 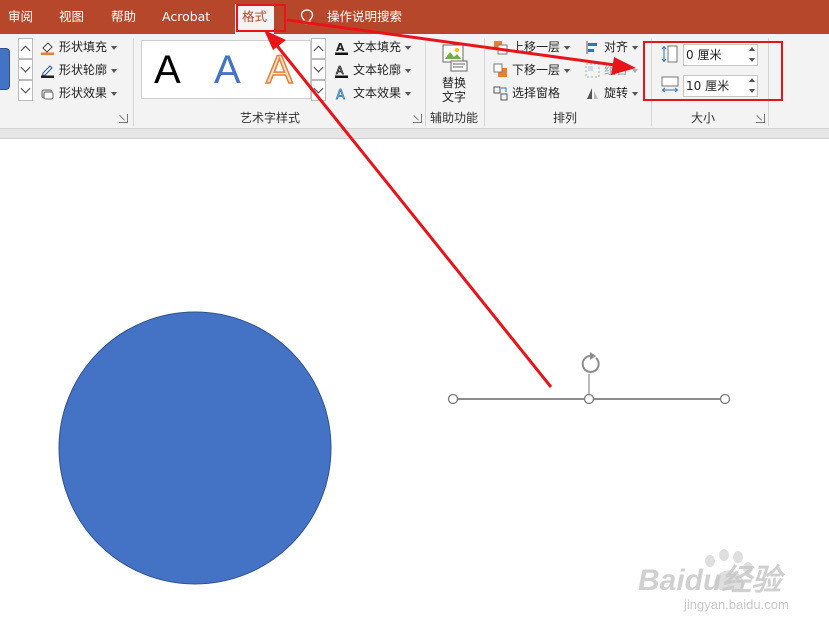 I want to click on rotate-handle-icon, so click(x=590, y=362).